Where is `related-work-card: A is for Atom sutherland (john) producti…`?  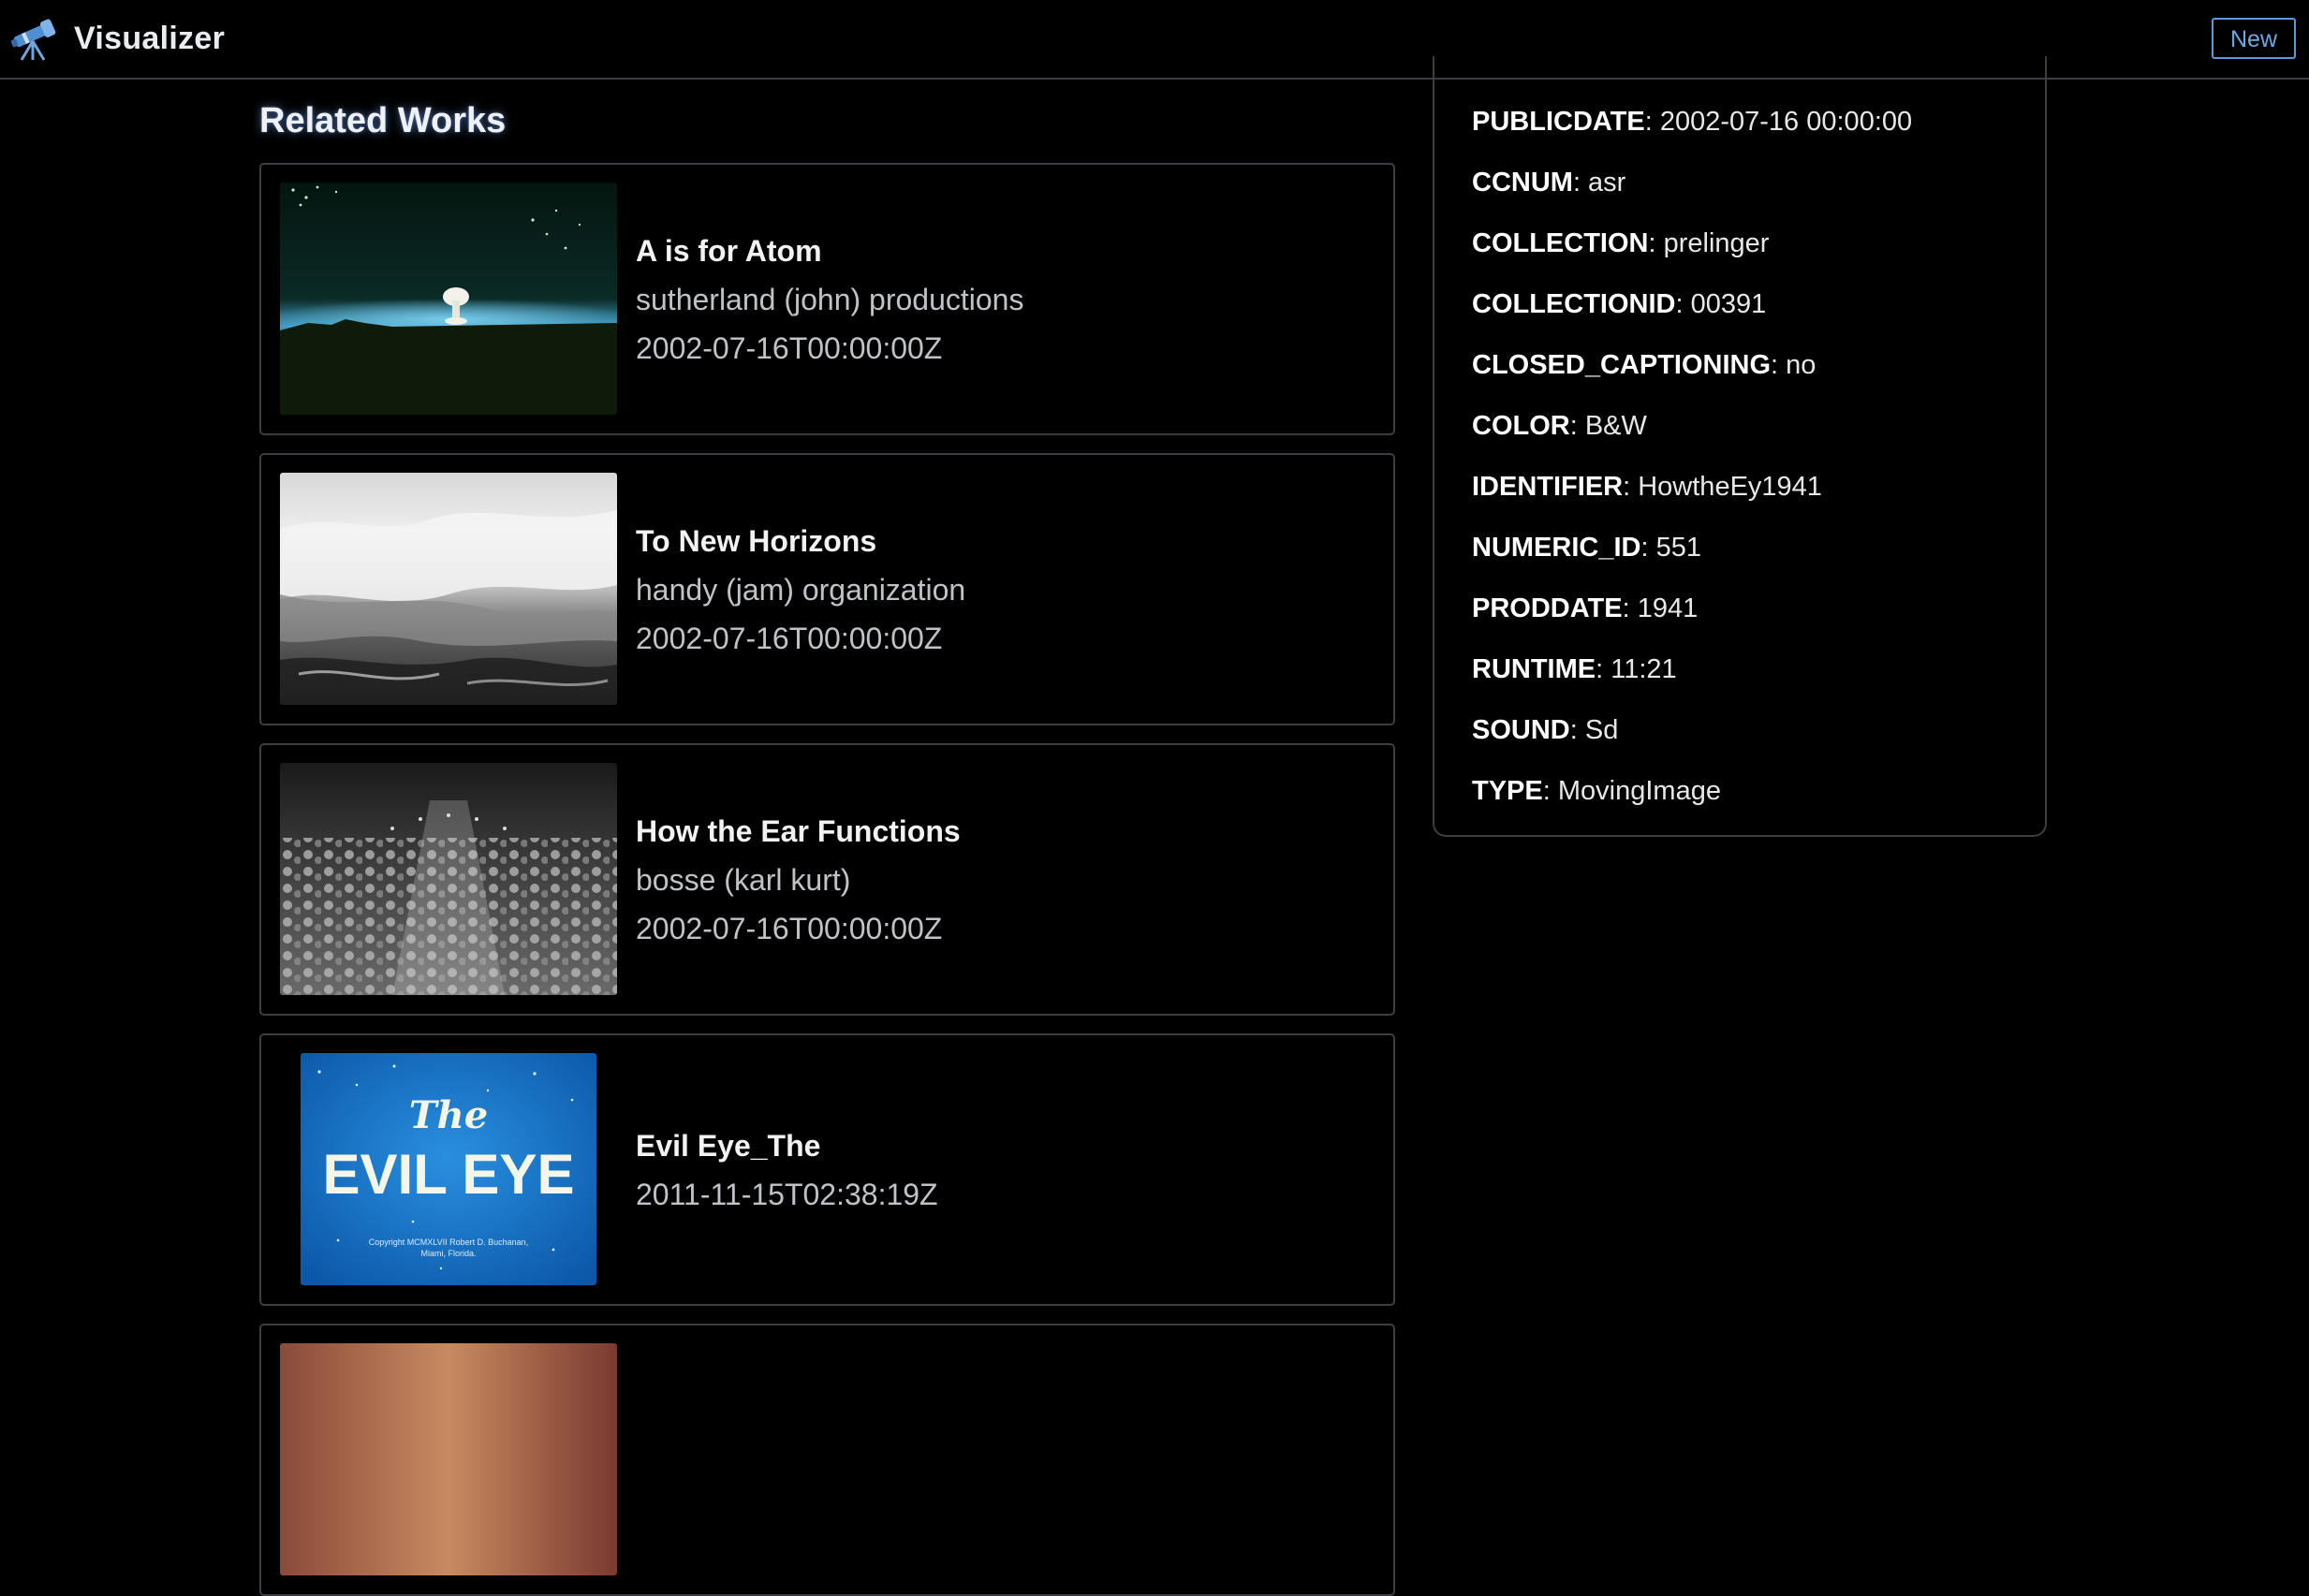 related-work-card: A is for Atom sutherland (john) producti… is located at coordinates (827, 299).